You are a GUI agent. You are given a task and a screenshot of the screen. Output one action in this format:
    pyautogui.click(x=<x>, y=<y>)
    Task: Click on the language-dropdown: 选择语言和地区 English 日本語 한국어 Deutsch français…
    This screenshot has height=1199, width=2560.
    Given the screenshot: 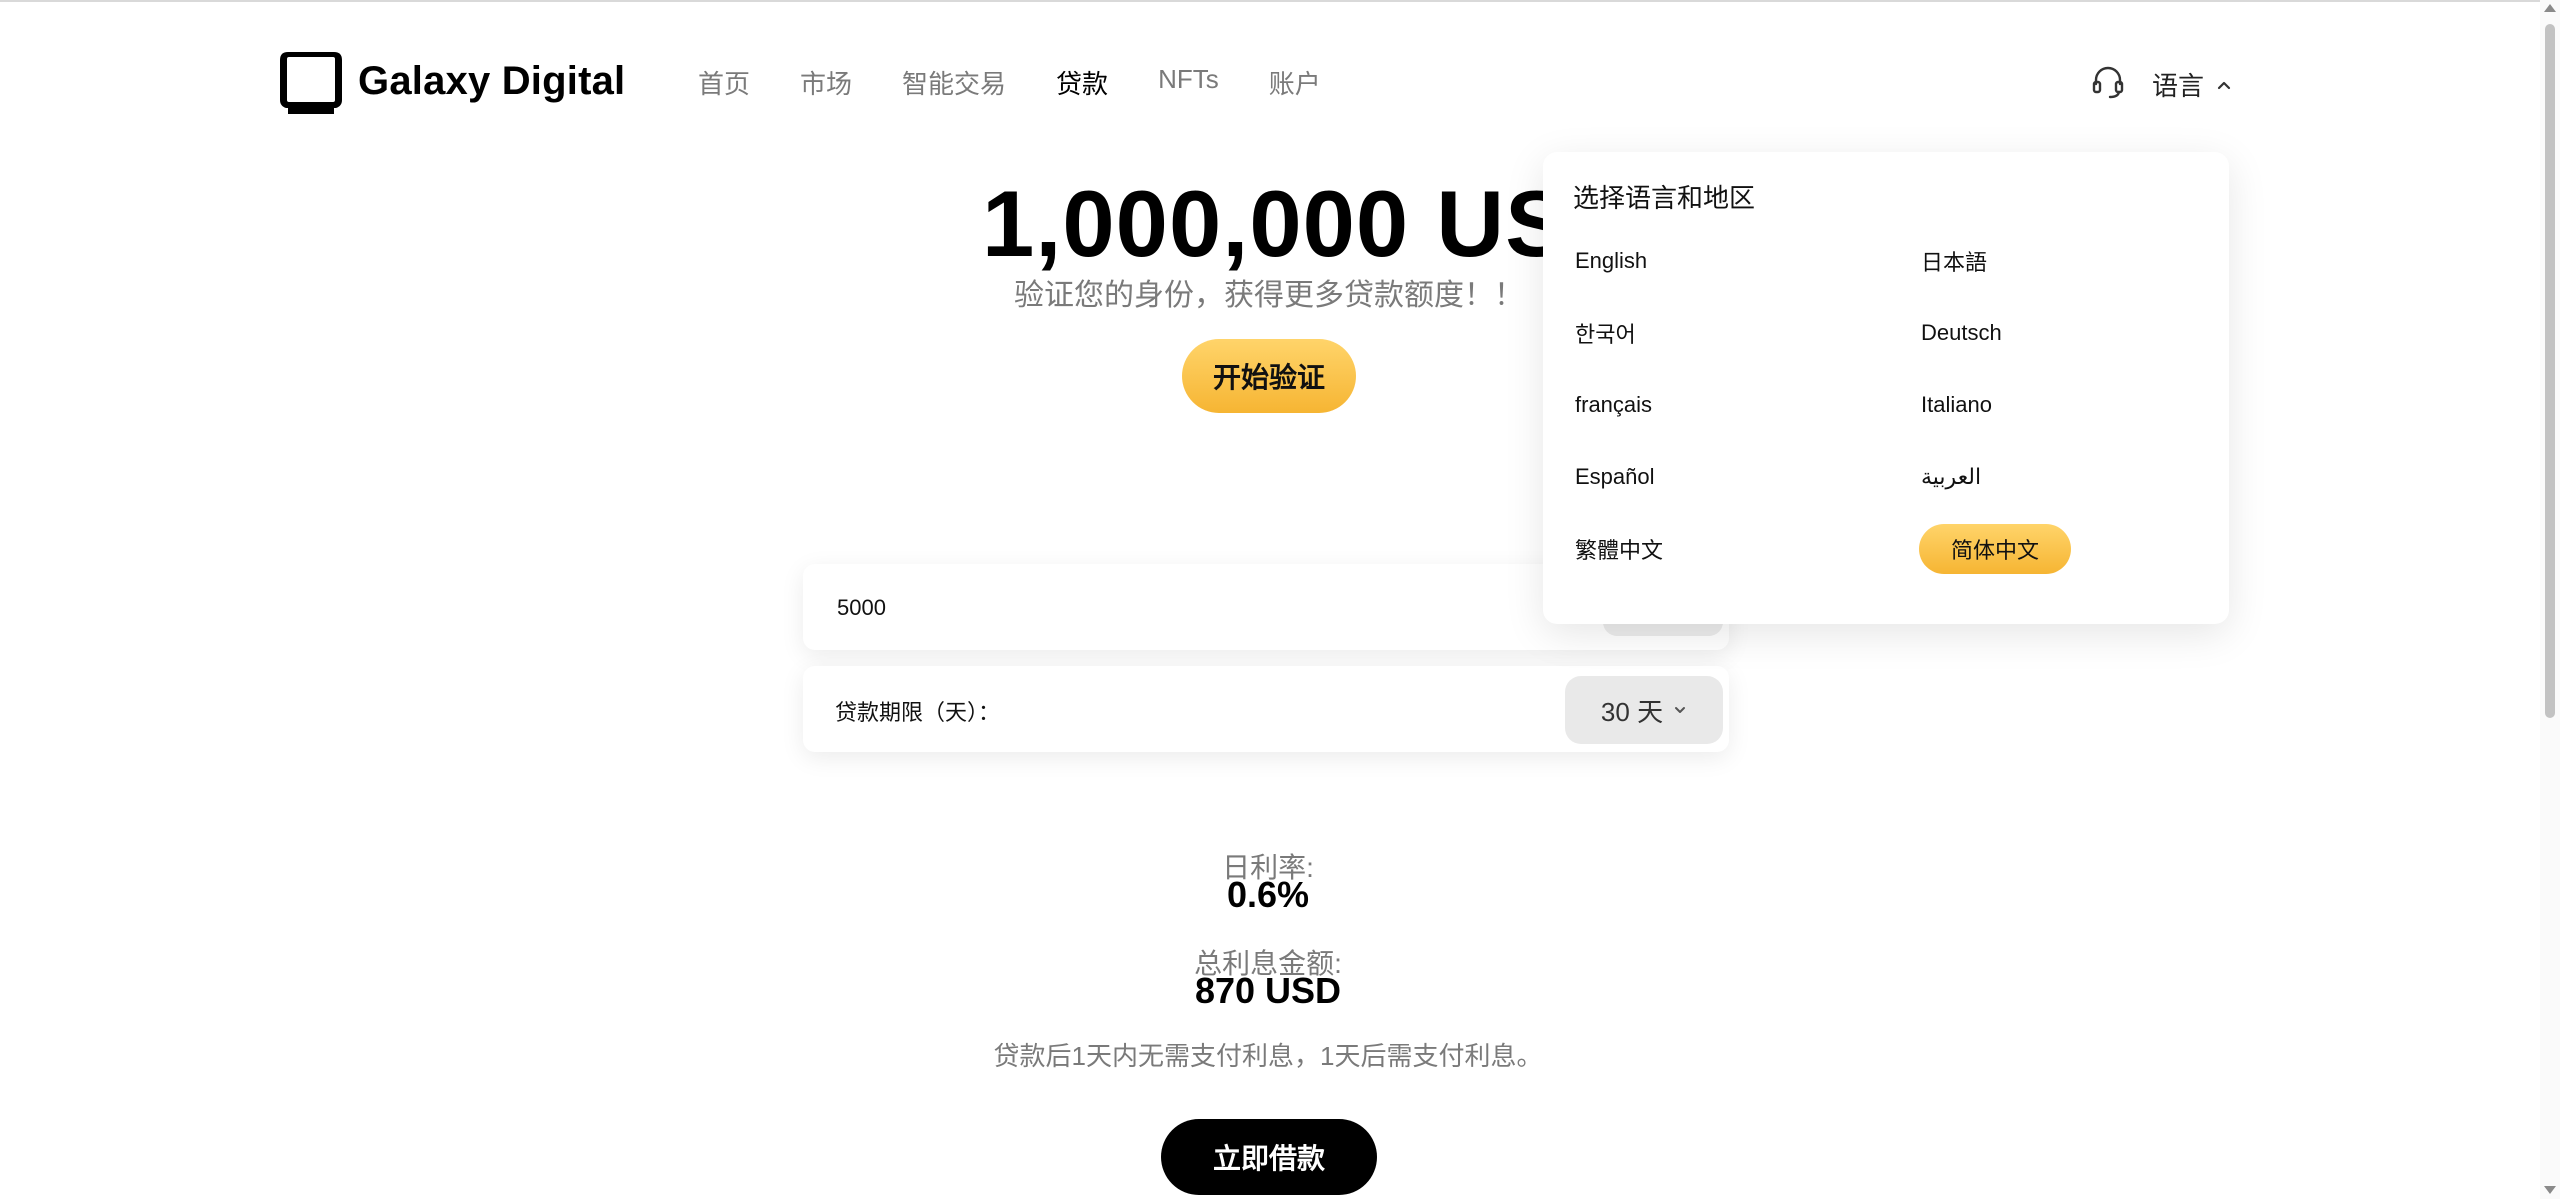 What is the action you would take?
    pyautogui.click(x=1886, y=388)
    